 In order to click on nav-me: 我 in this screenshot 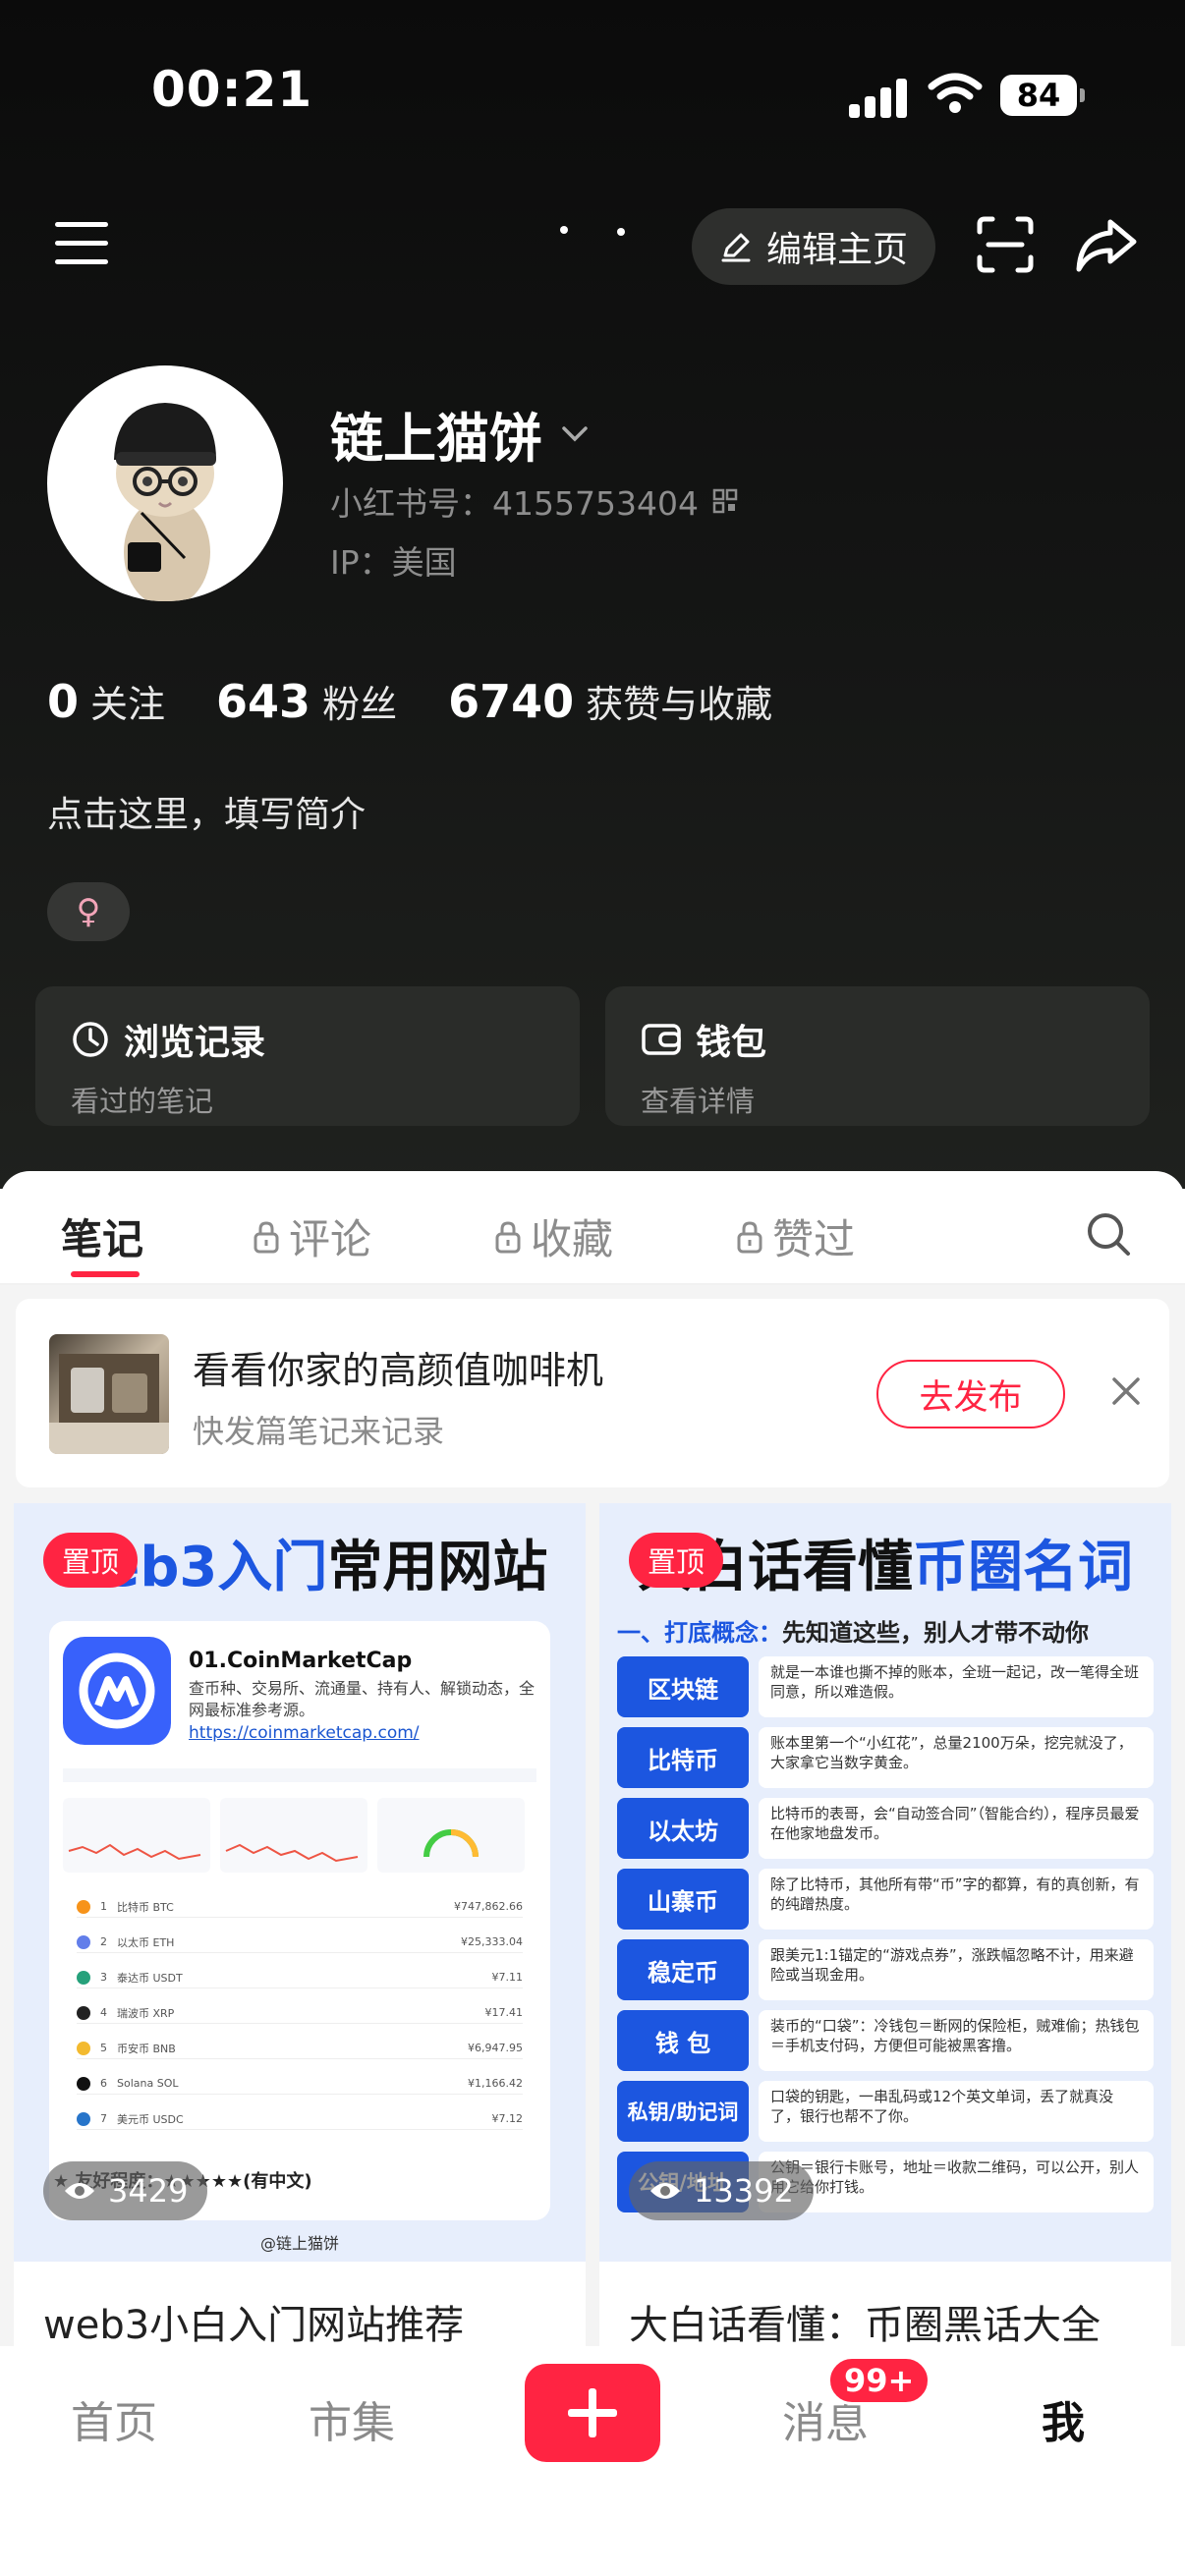, I will do `click(1064, 2418)`.